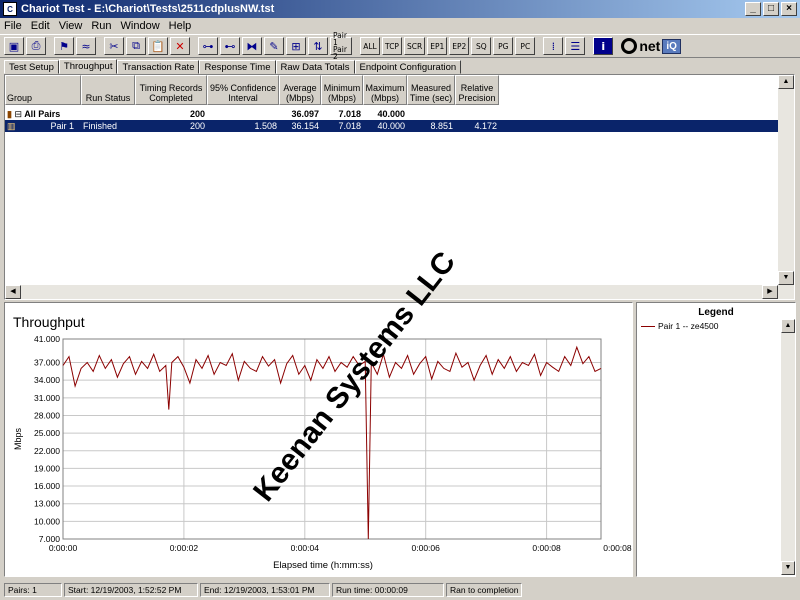 Image resolution: width=800 pixels, height=600 pixels. Describe the element at coordinates (716, 439) in the screenshot. I see `legend-panel: Legend Pair 1 -- ze4500 ▲ ▼` at that location.